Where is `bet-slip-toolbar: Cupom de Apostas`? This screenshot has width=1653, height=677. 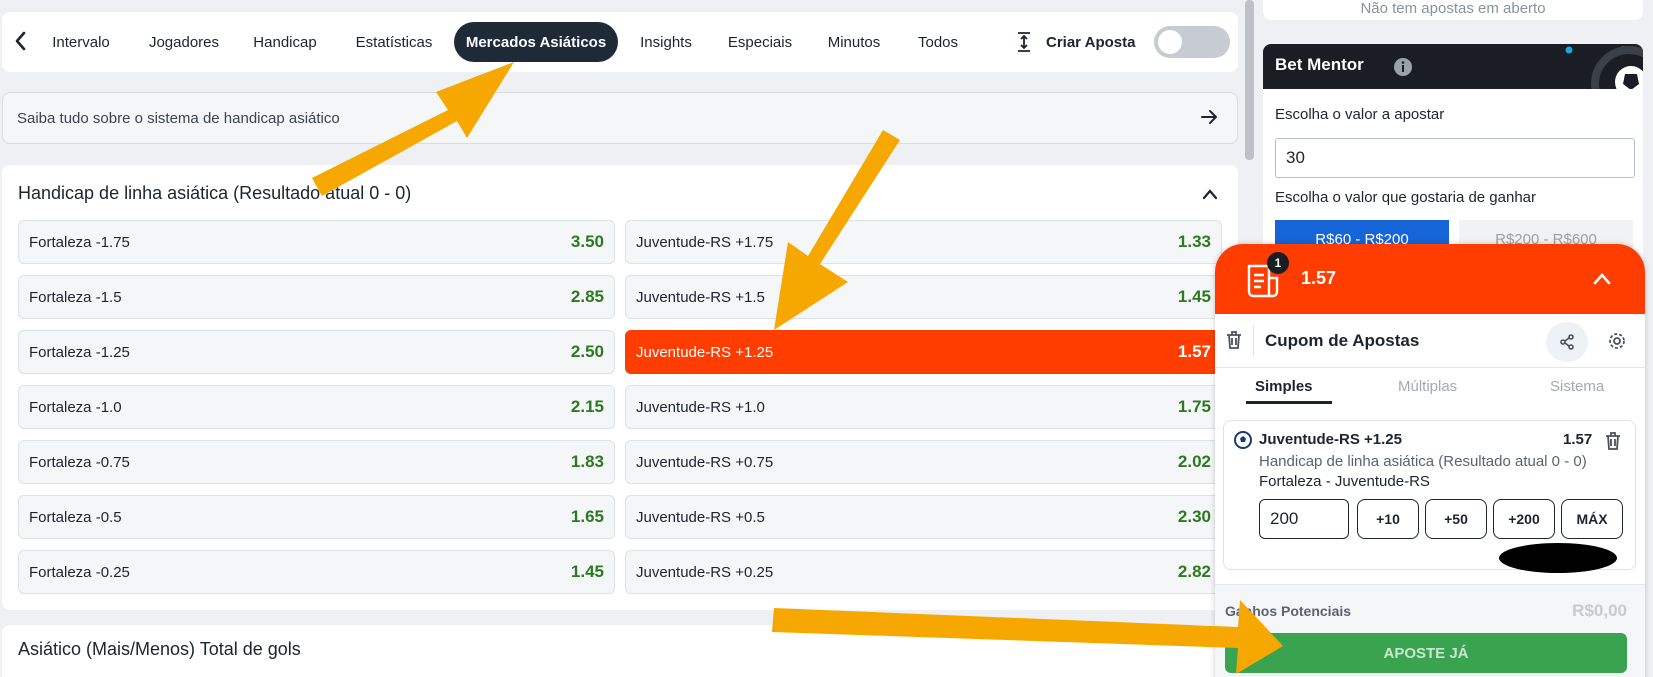 bet-slip-toolbar: Cupom de Apostas is located at coordinates (1430, 341).